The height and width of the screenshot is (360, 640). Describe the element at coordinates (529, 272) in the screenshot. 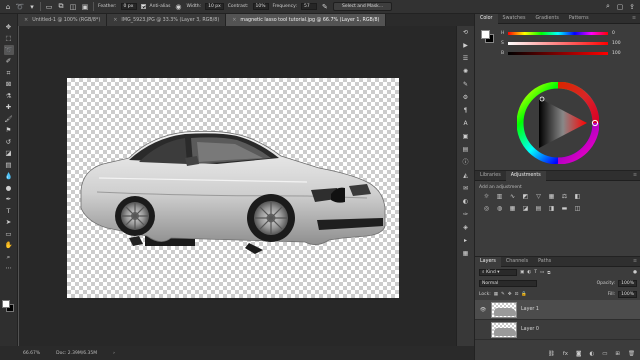

I see `filter-adjustment-icon: ◐` at that location.